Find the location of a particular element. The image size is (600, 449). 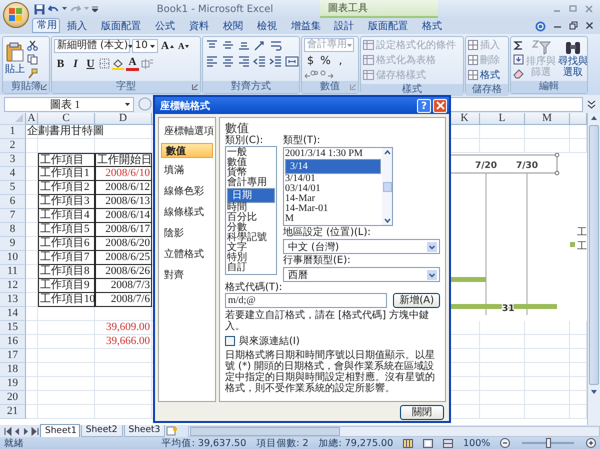

group-label: 剪貼簿 is located at coordinates (26, 87).